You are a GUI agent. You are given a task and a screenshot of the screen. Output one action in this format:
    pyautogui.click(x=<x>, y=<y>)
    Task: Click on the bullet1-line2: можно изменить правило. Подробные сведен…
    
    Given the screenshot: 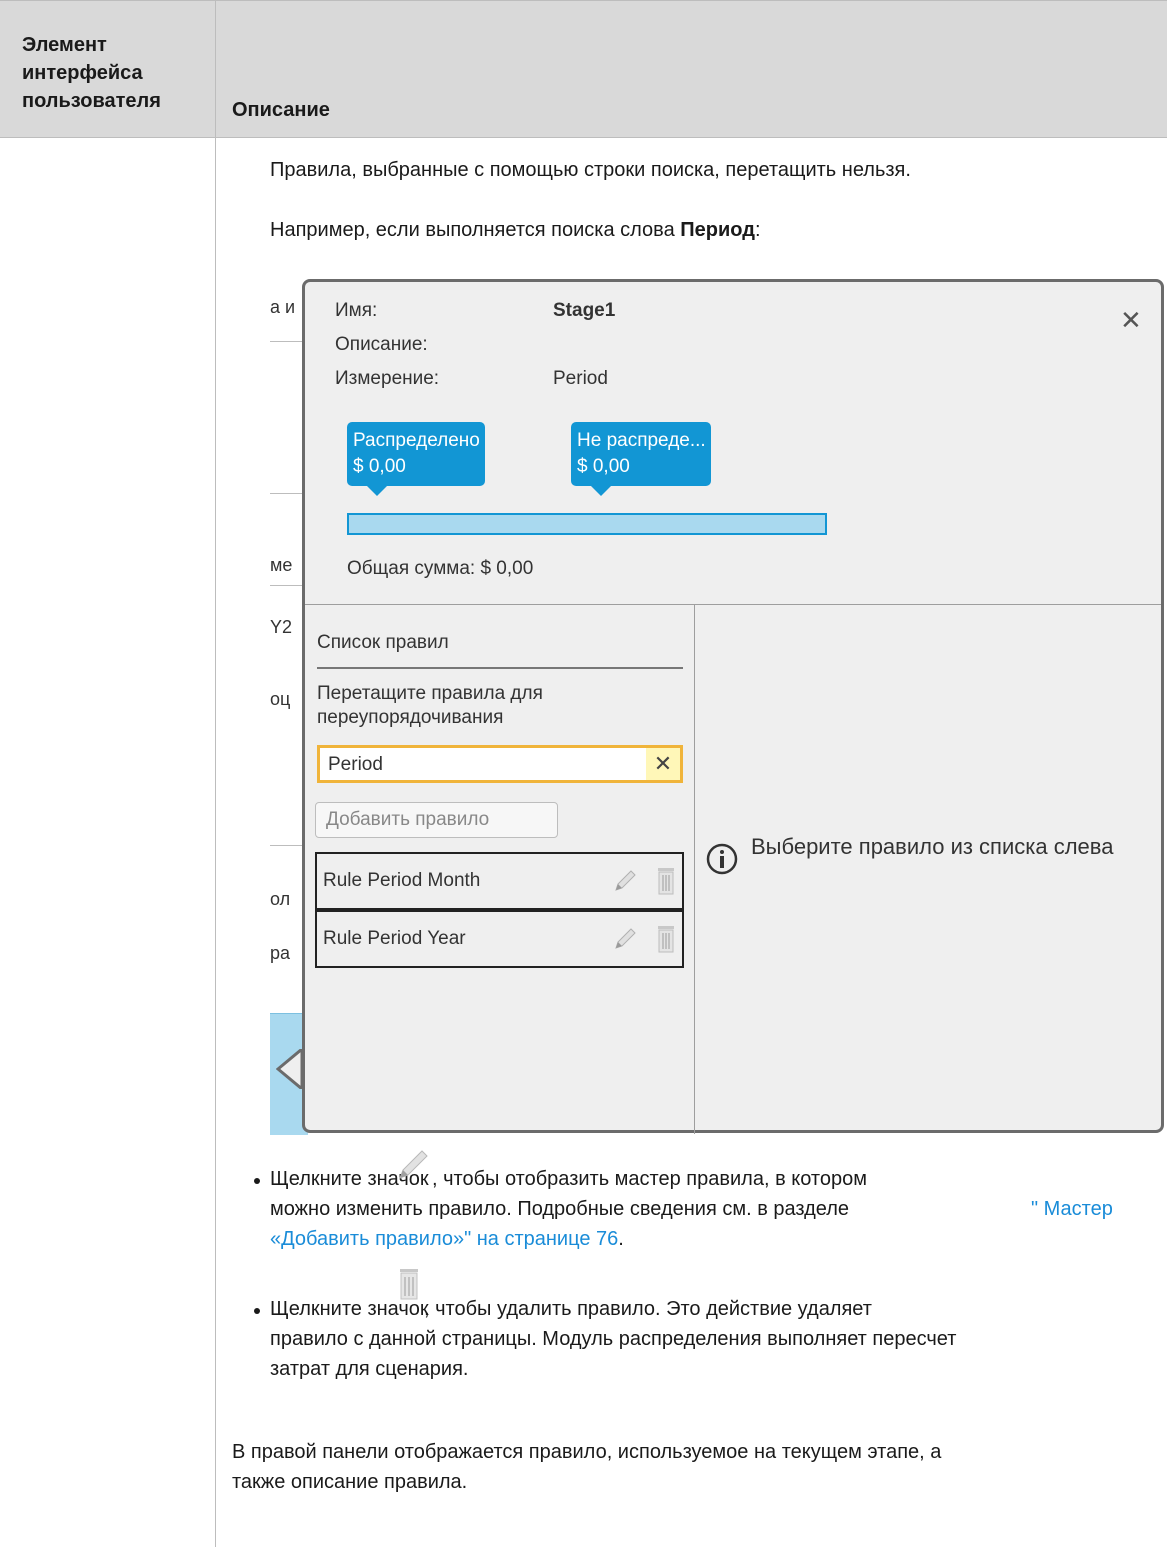 What is the action you would take?
    pyautogui.click(x=560, y=1209)
    